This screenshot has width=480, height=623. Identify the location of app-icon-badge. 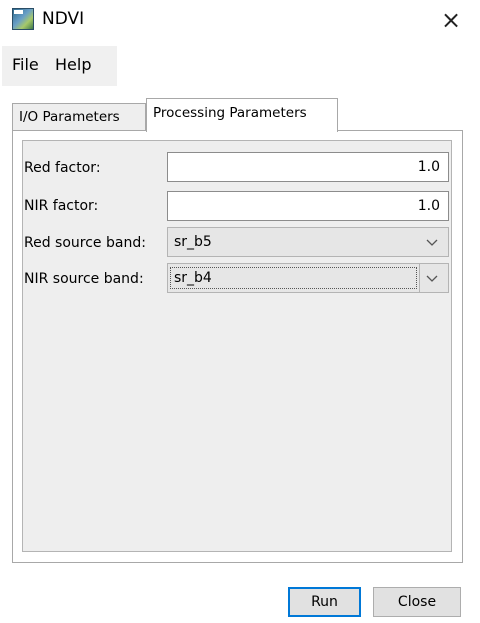
(18, 12).